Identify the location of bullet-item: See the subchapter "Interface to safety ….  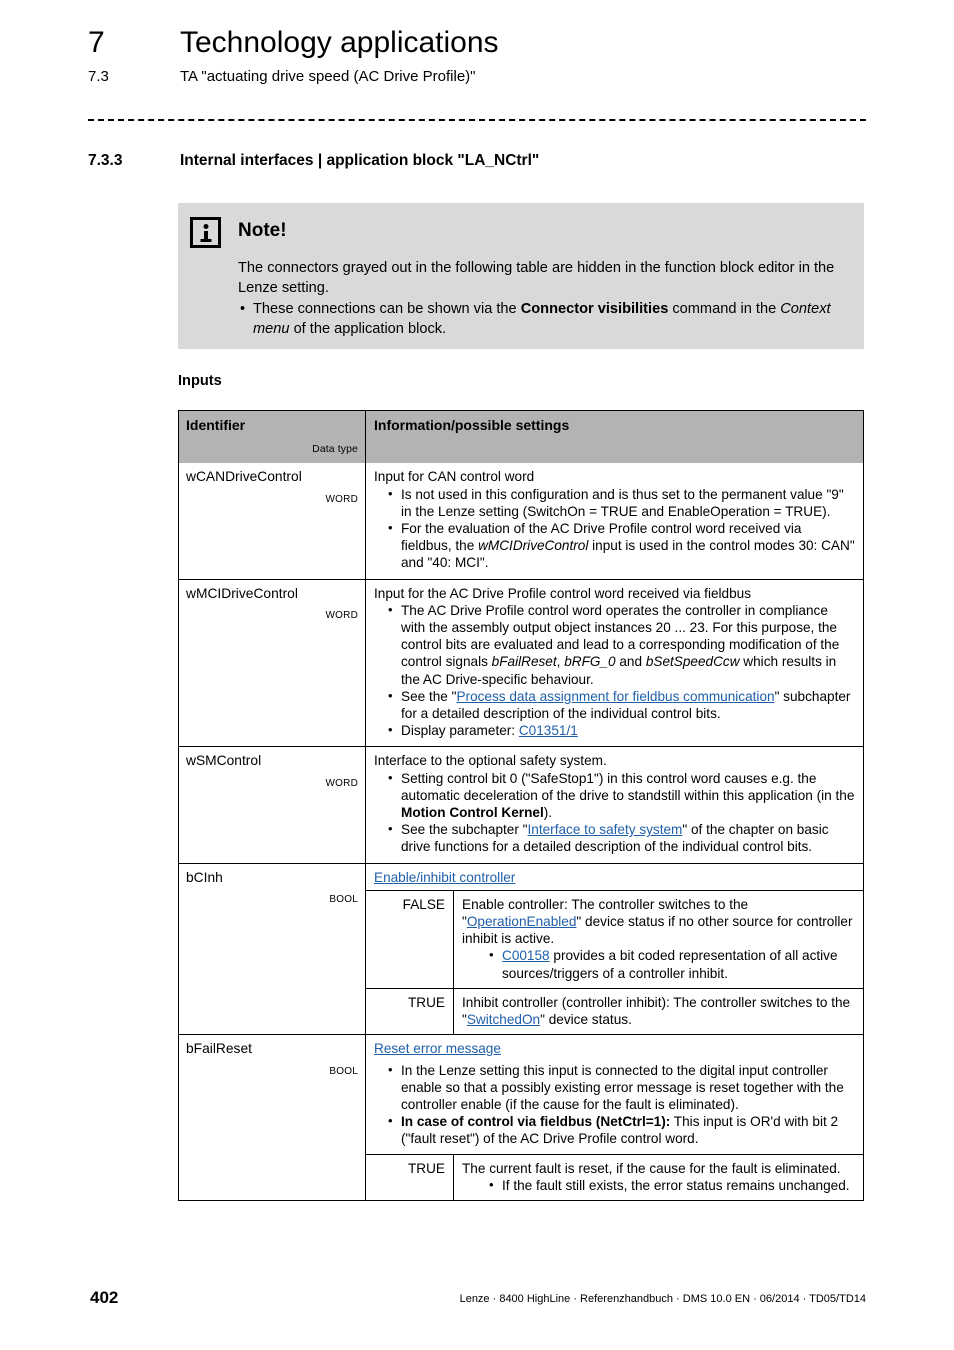
(621, 837).